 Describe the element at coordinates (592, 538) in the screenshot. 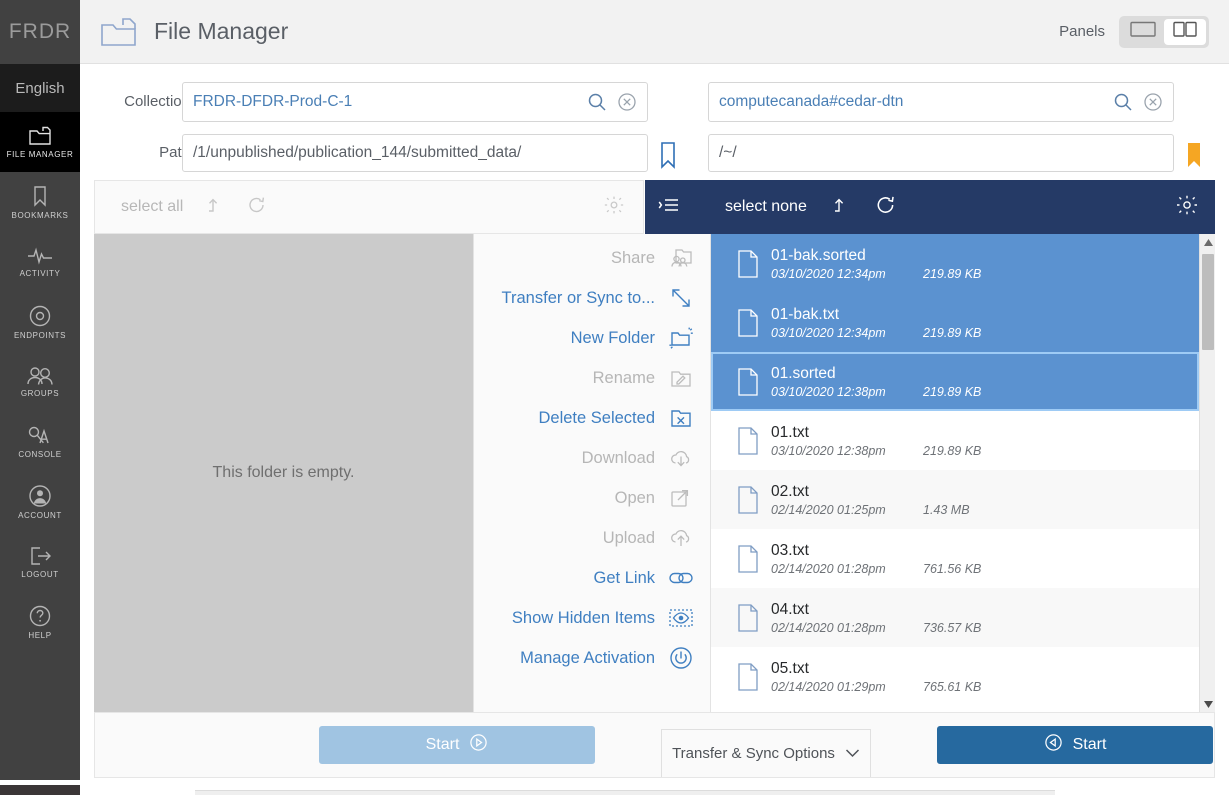

I see `action-upload: Upload` at that location.